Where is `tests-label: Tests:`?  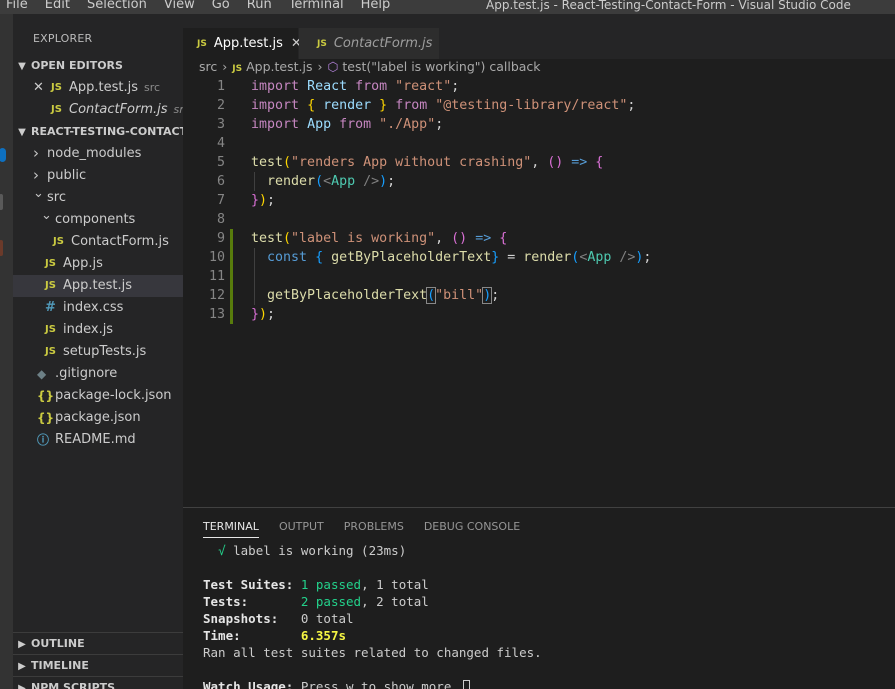 tests-label: Tests: is located at coordinates (226, 601).